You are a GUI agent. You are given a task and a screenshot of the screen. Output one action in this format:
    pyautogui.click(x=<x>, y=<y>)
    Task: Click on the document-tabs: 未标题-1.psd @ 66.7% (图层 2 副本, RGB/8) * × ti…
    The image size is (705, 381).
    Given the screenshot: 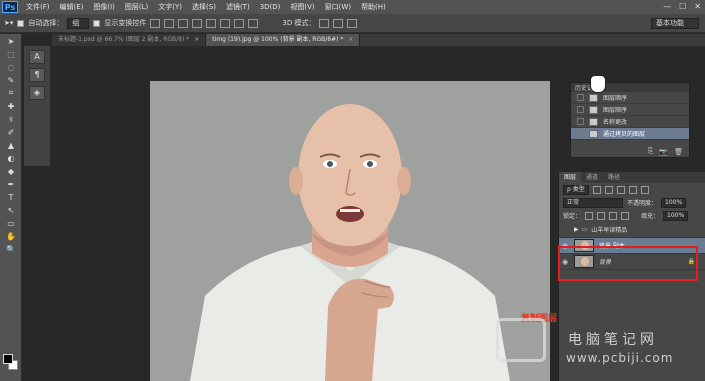 What is the action you would take?
    pyautogui.click(x=378, y=40)
    